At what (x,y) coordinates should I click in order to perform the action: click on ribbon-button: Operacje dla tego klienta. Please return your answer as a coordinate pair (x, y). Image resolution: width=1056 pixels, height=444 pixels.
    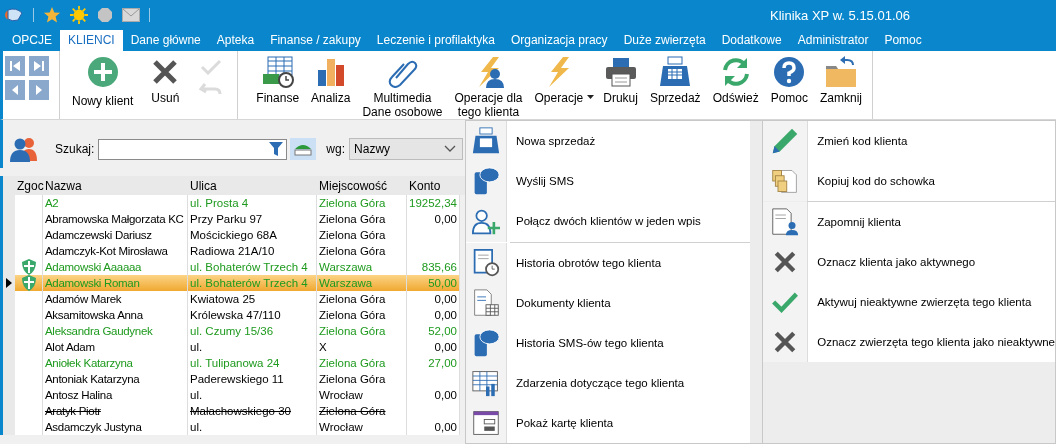
    Looking at the image, I should click on (488, 85).